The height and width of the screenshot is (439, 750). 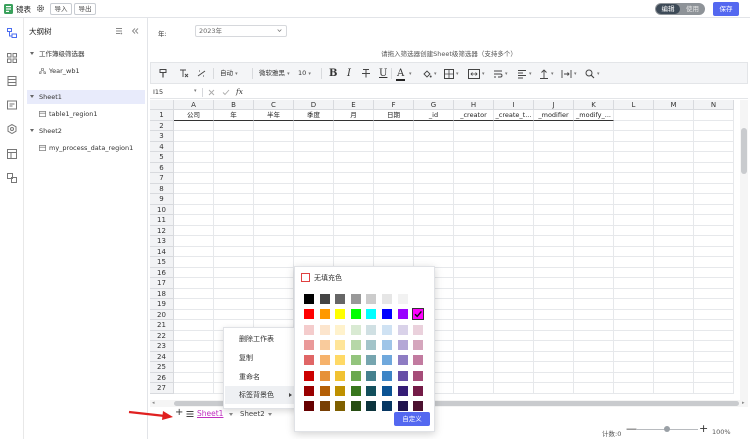 What do you see at coordinates (434, 115) in the screenshot?
I see `grid-cell: _id` at bounding box center [434, 115].